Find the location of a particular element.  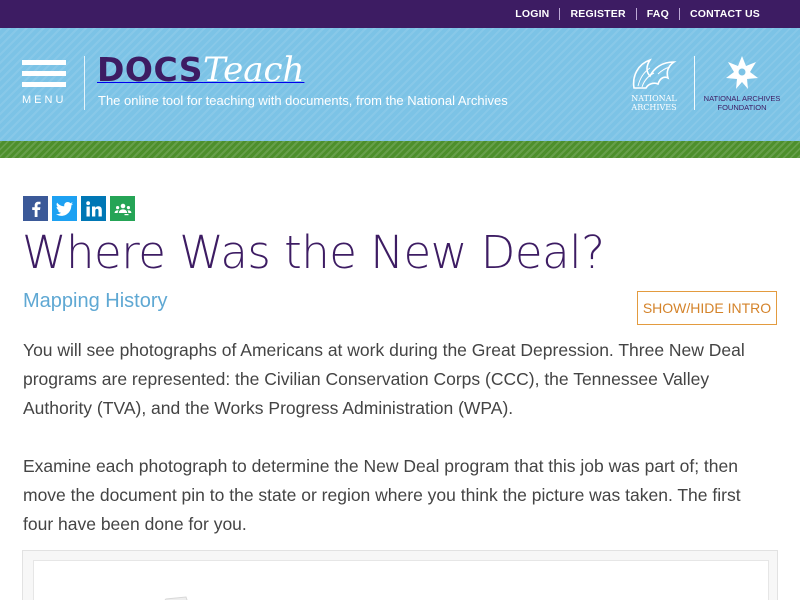

facebook-share-button is located at coordinates (35, 208).